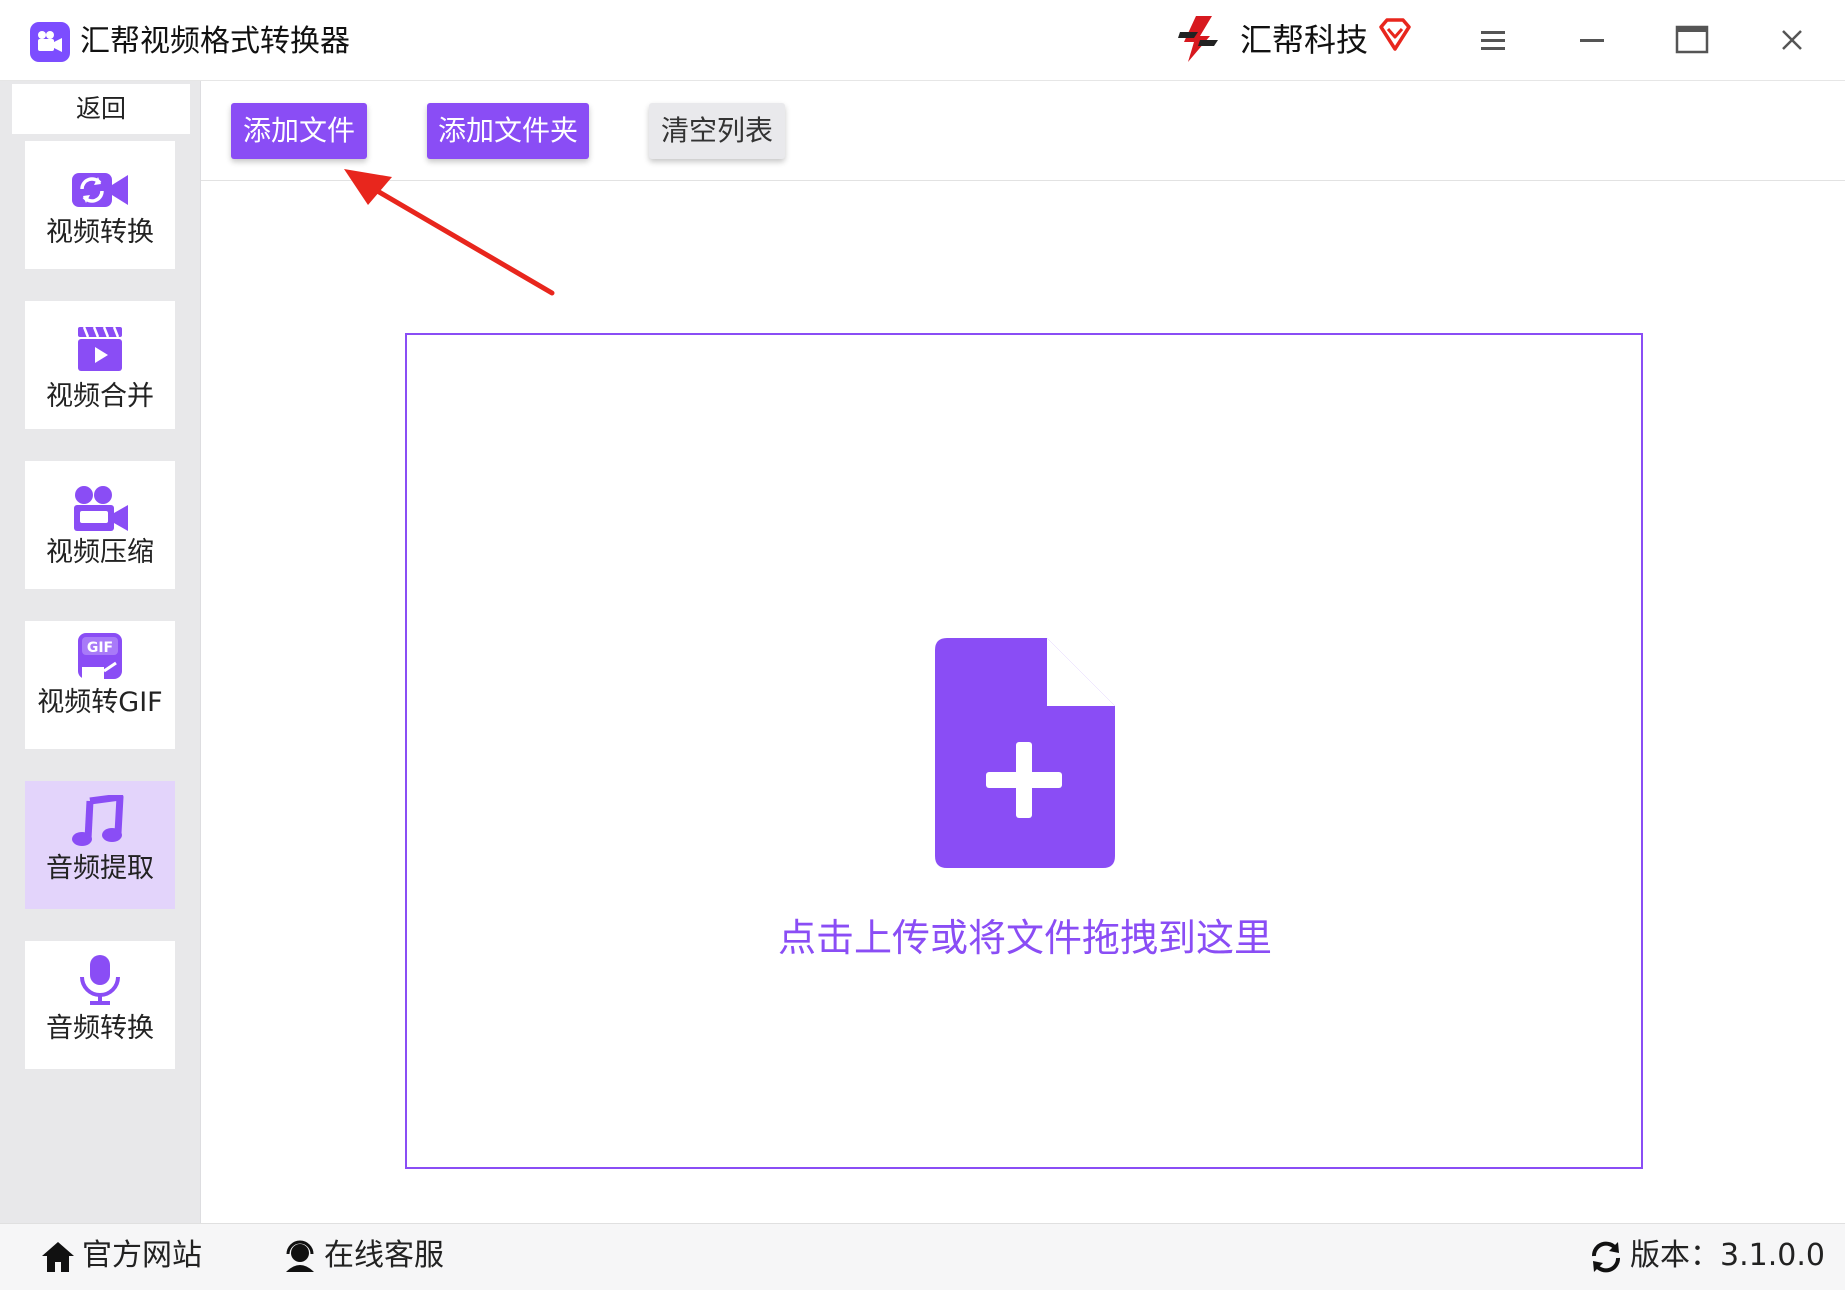  What do you see at coordinates (922, 40) in the screenshot?
I see `title-bar: 汇帮视频格式转换器 汇帮科技` at bounding box center [922, 40].